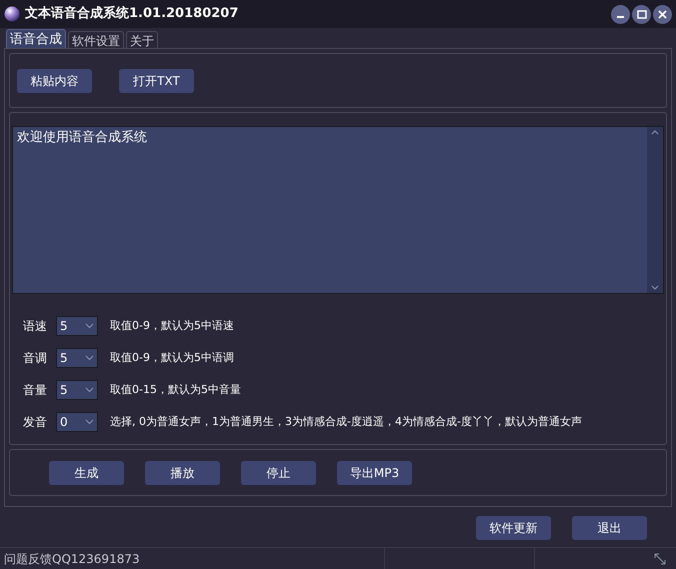  Describe the element at coordinates (35, 358) in the screenshot. I see `setting-label: 音调` at that location.